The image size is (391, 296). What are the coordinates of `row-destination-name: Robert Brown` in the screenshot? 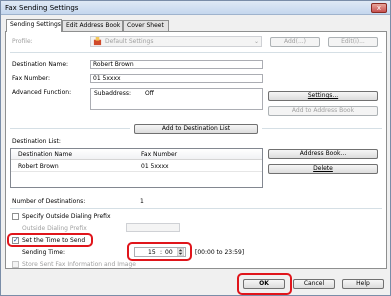 It's located at (38, 166).